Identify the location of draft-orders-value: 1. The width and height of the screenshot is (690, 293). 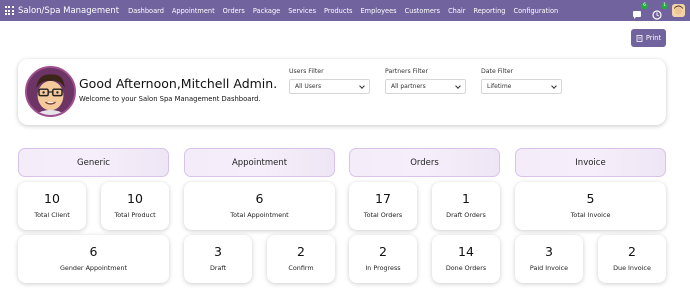
(466, 198).